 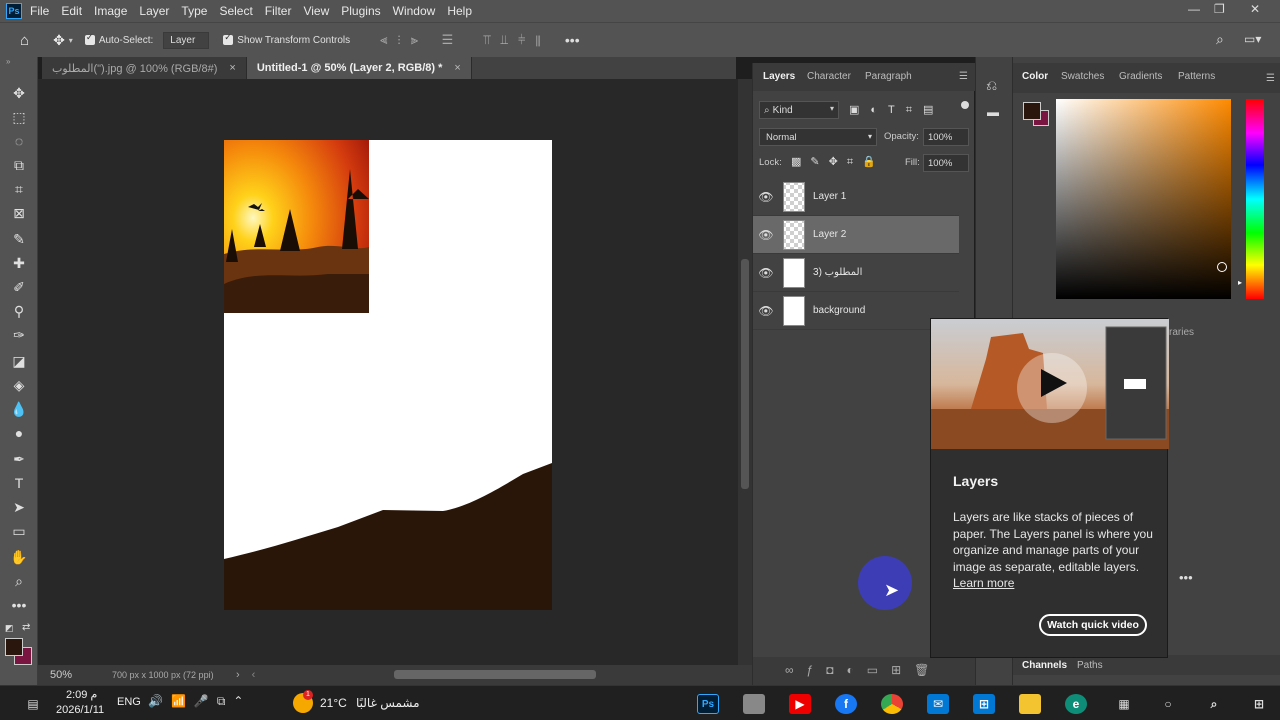 What do you see at coordinates (1222, 267) in the screenshot?
I see `color-picker-handle` at bounding box center [1222, 267].